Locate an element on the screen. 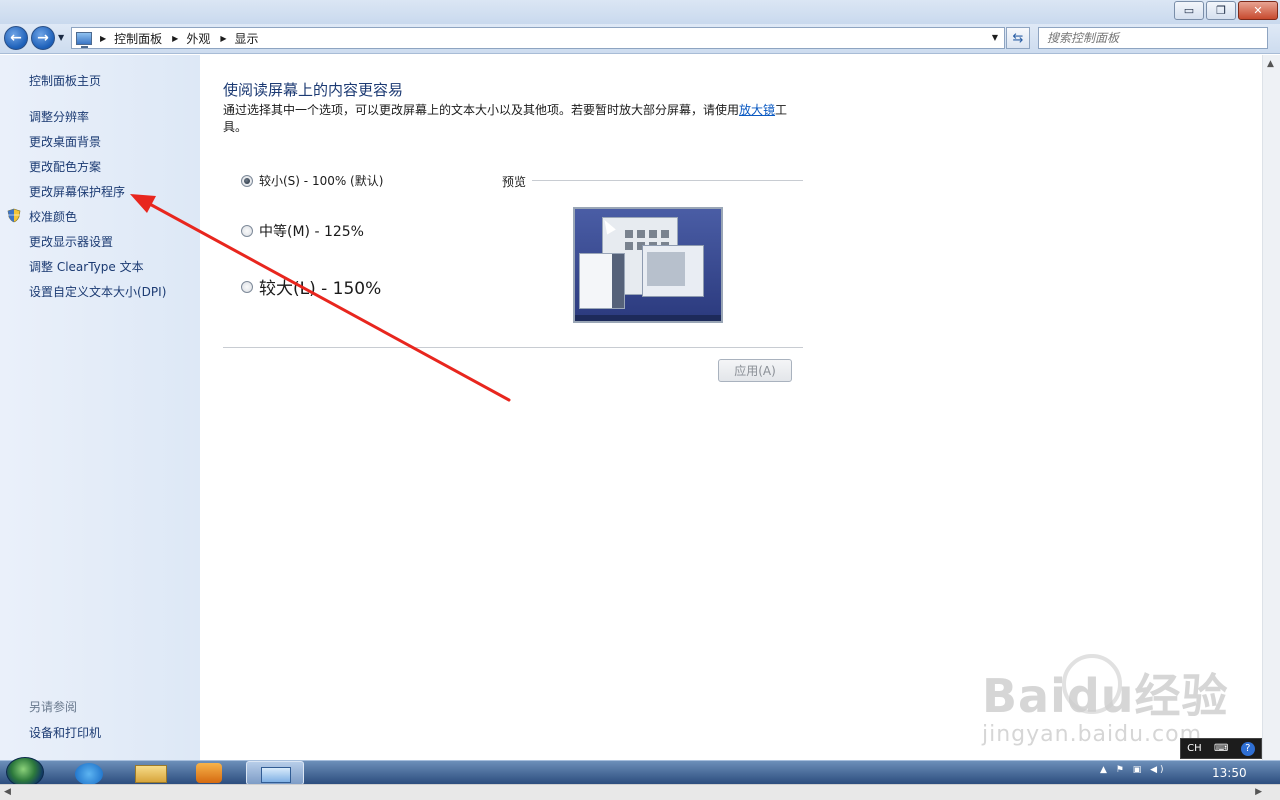  uac-shield-icon is located at coordinates (14, 215).